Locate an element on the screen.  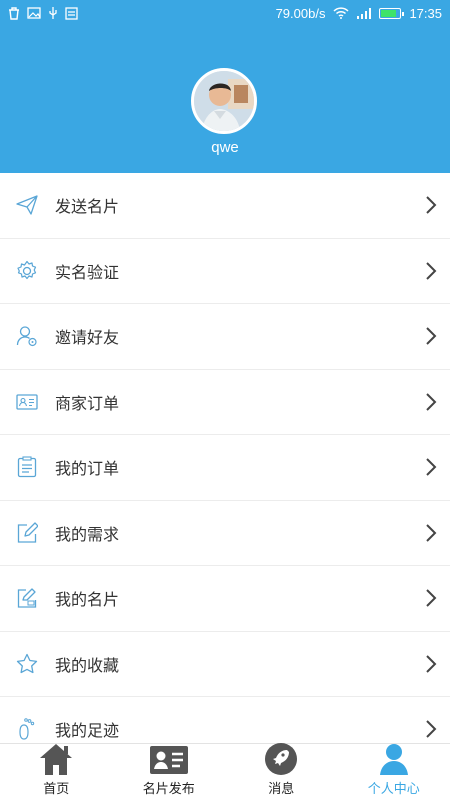
send-icon is located at coordinates (27, 205).